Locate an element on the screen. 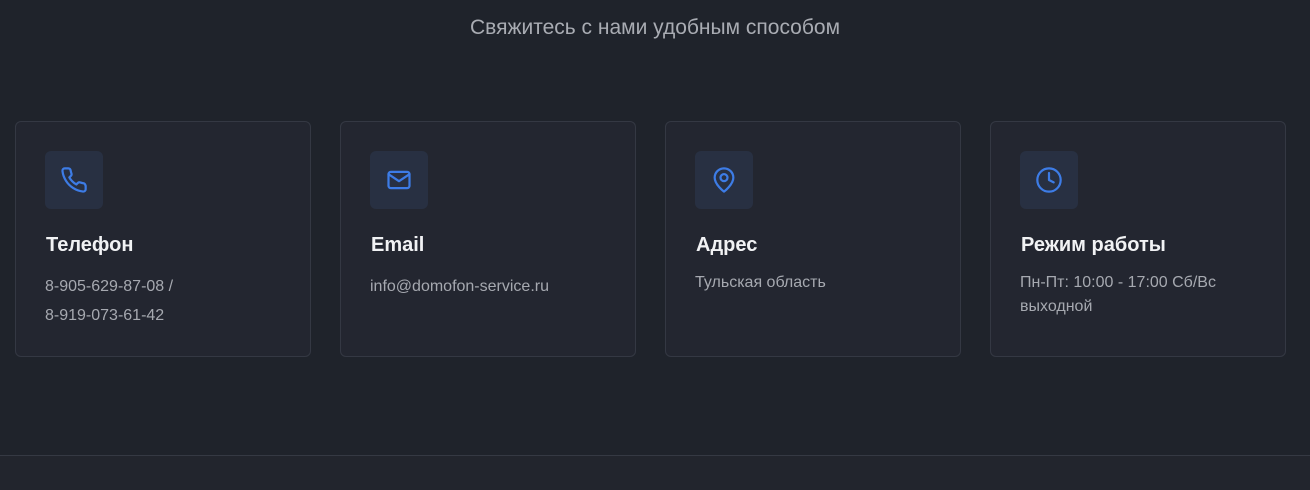 The image size is (1310, 490). map-pin-icon is located at coordinates (724, 180).